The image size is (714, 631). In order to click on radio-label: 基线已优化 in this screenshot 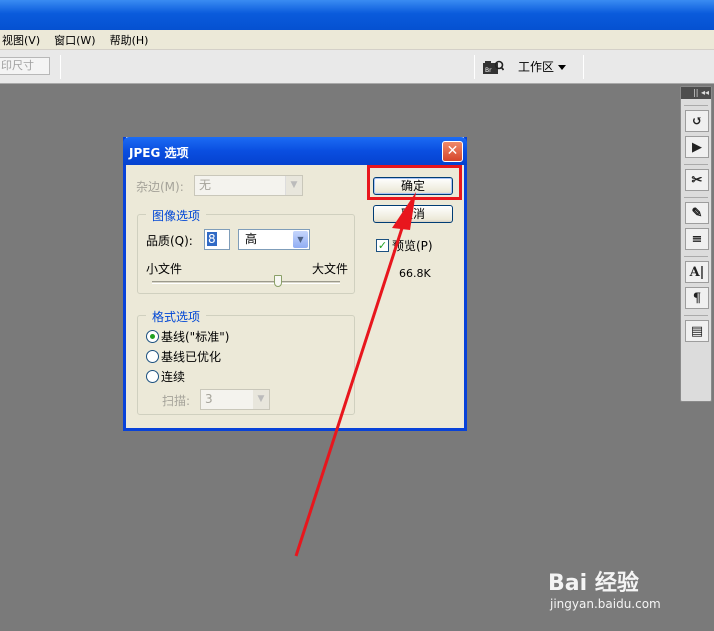, I will do `click(191, 357)`.